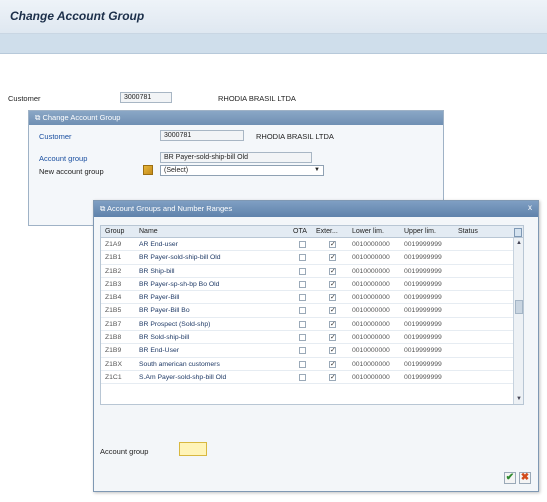 This screenshot has width=547, height=502. Describe the element at coordinates (24, 98) in the screenshot. I see `customer-label: Customer` at that location.